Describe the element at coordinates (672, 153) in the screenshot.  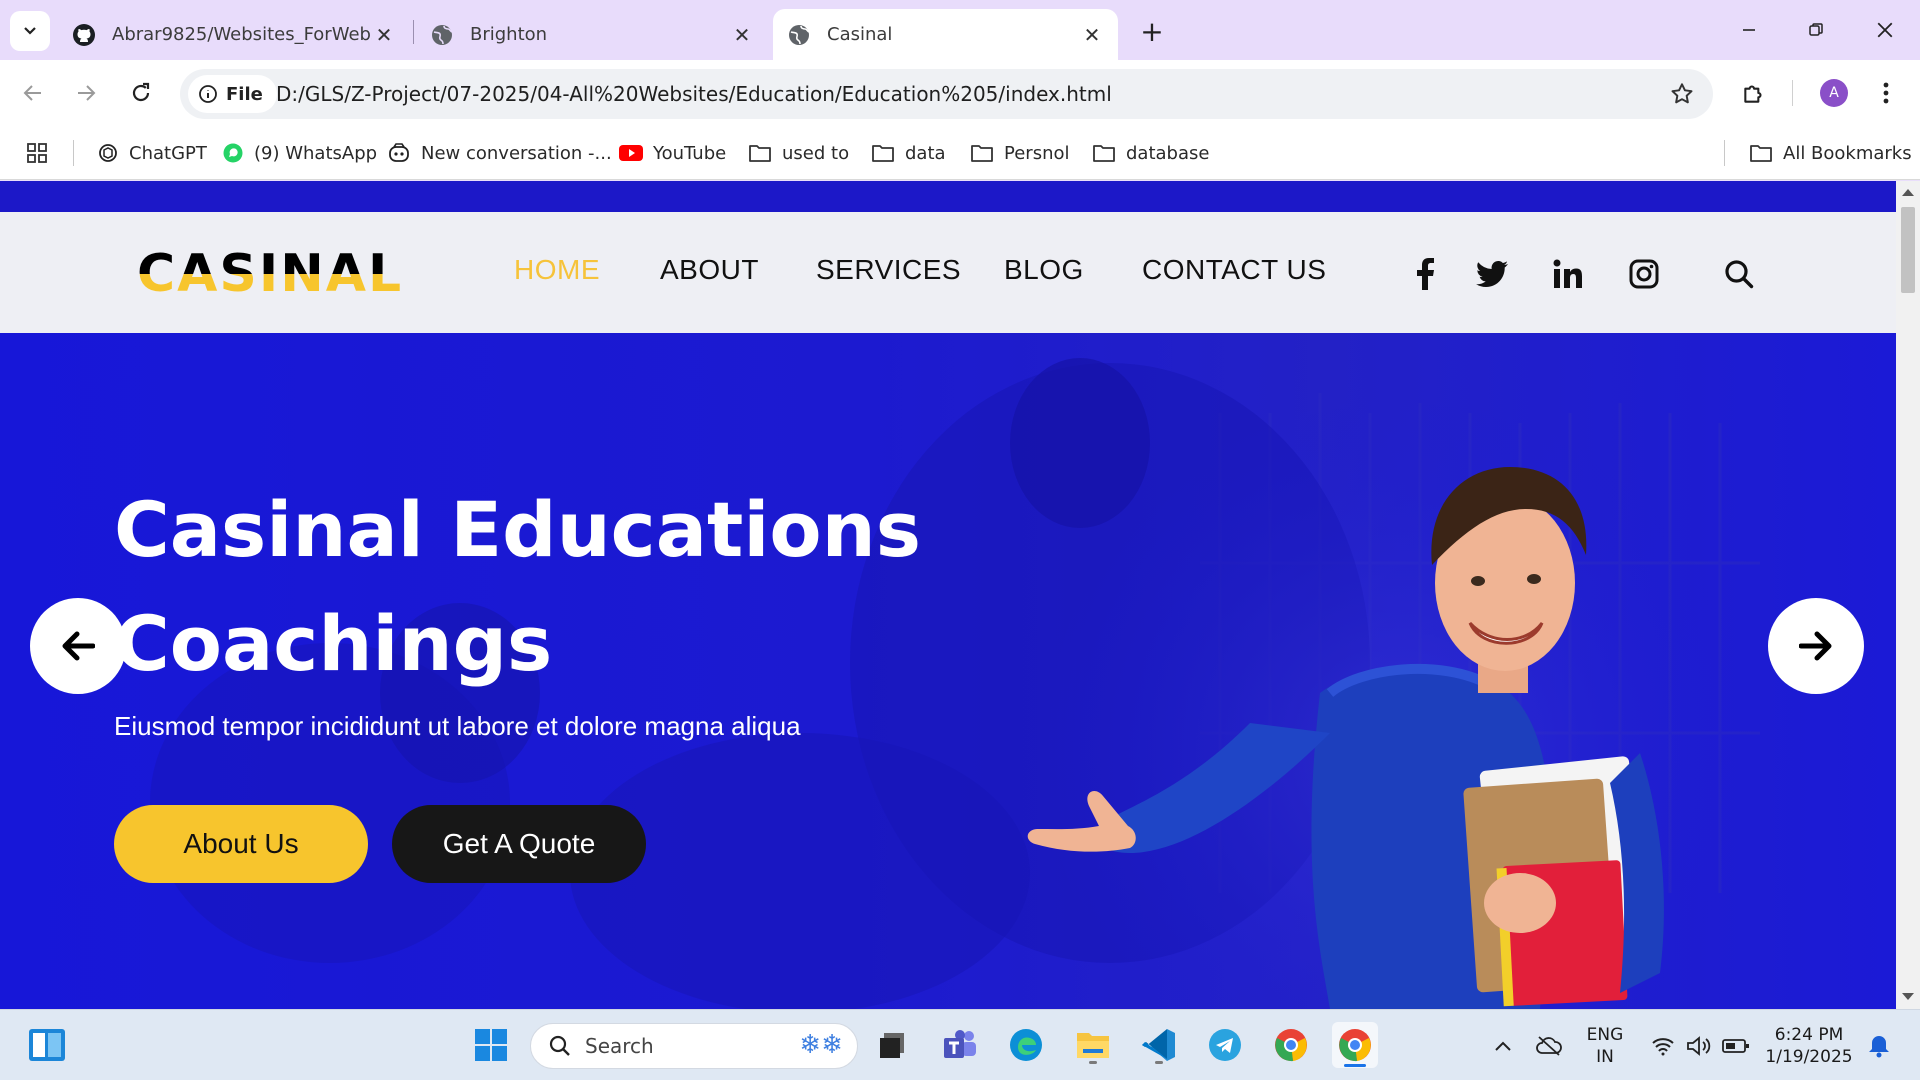
I see `bookmark-youtube: YouTube` at that location.